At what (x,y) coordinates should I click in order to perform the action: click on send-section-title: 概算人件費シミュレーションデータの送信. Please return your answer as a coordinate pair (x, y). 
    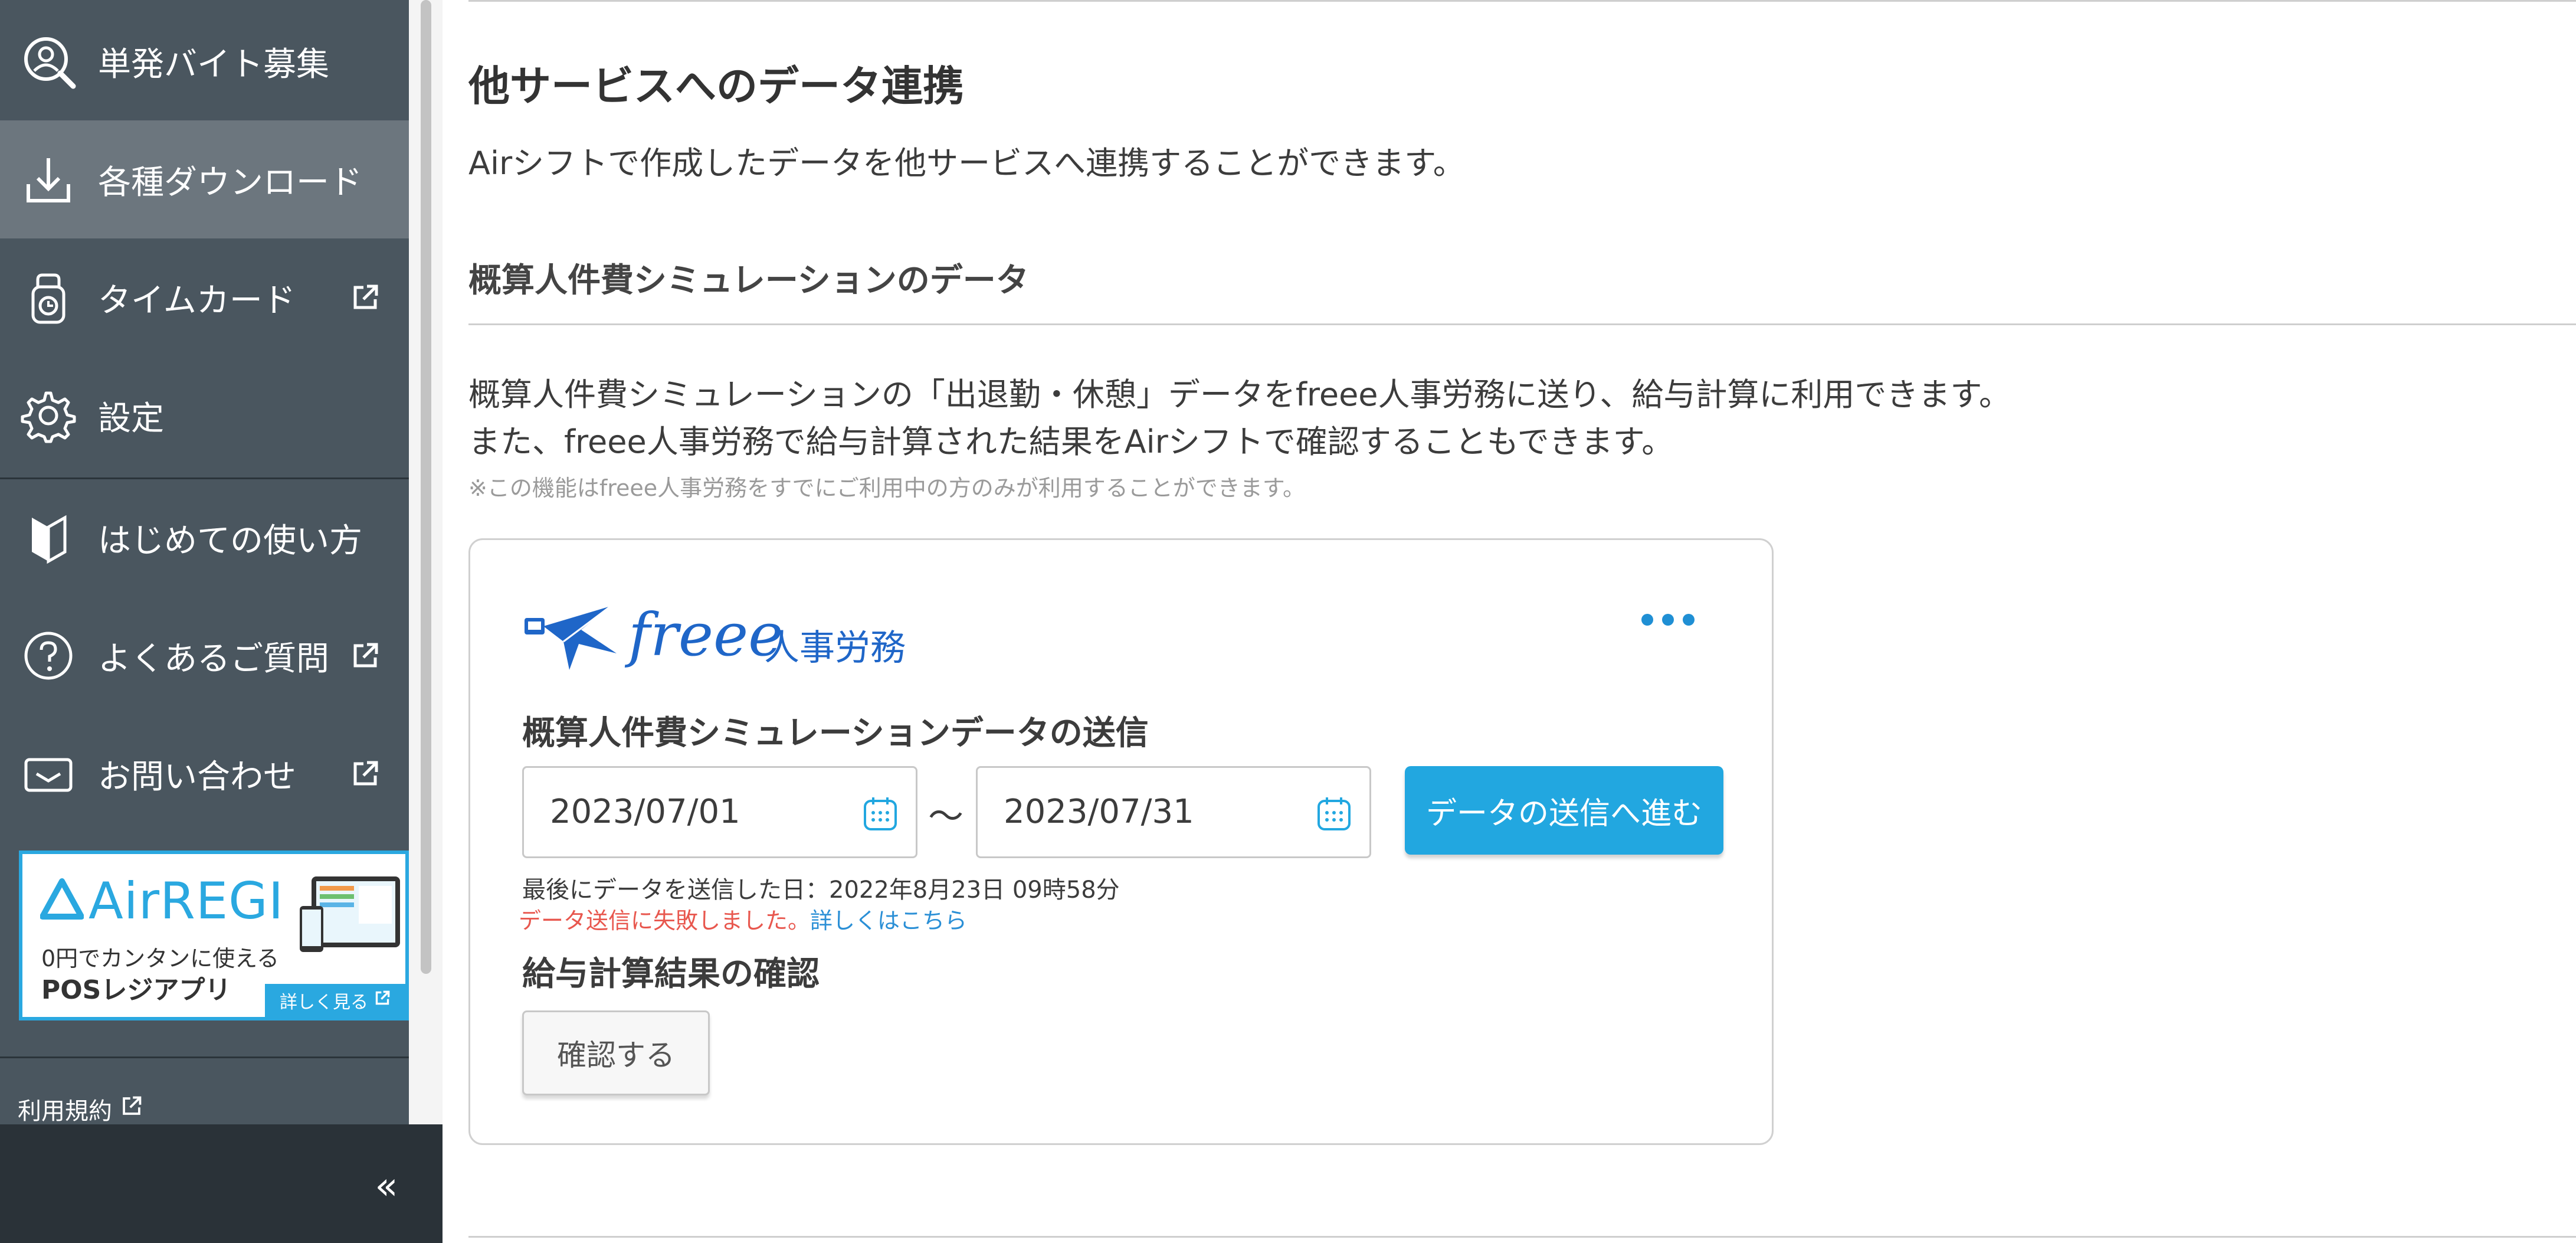
    Looking at the image, I should click on (835, 733).